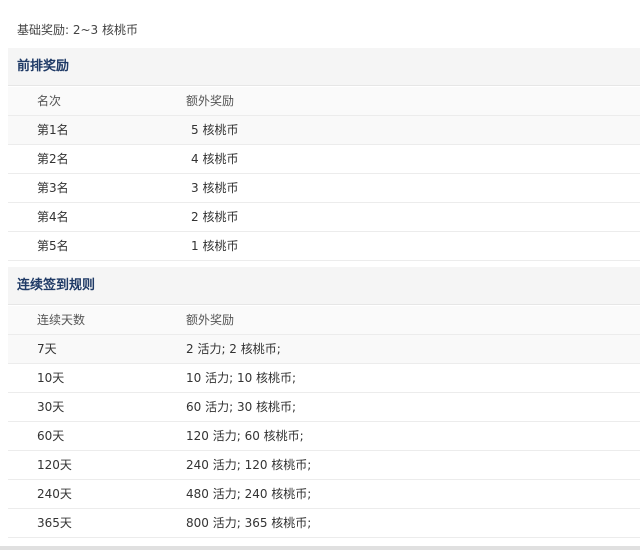  I want to click on reward-cell: 4 核桃币, so click(215, 159).